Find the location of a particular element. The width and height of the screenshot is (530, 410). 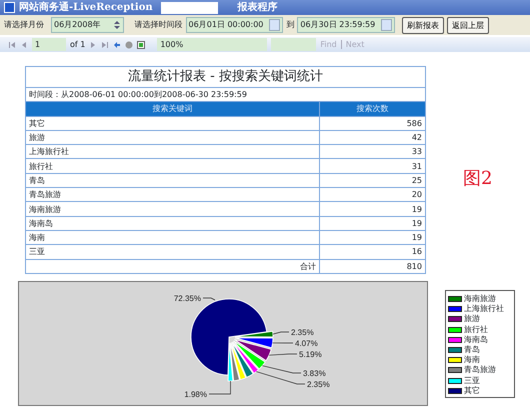

legend-label: 海南岛 is located at coordinates (476, 340).